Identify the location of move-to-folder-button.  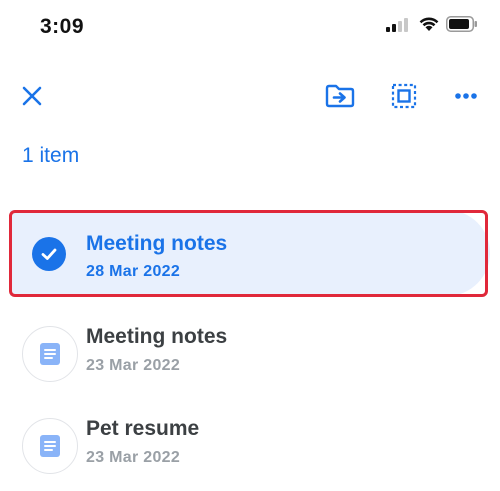
(340, 96).